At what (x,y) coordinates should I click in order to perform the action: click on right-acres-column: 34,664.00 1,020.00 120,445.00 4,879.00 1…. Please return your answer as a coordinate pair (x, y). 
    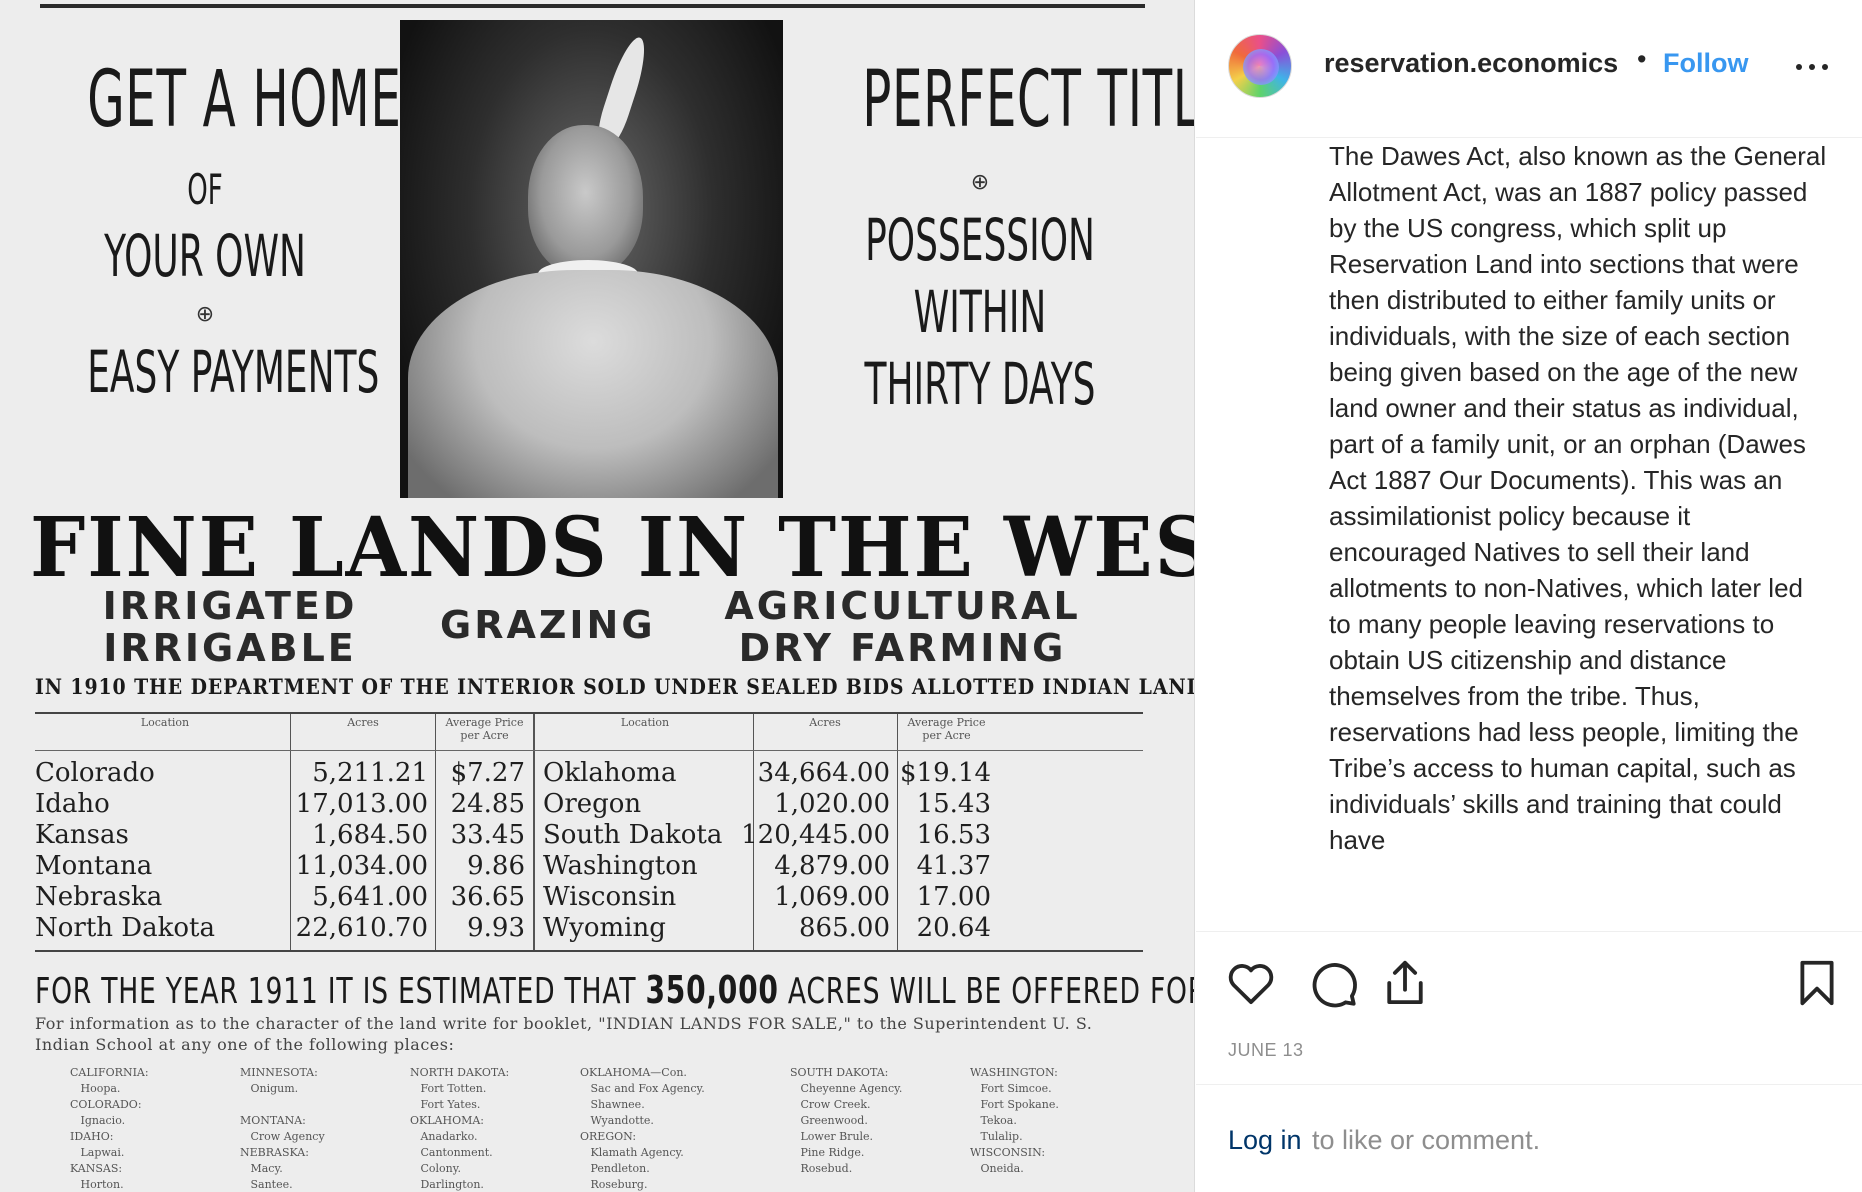
    Looking at the image, I should click on (812, 851).